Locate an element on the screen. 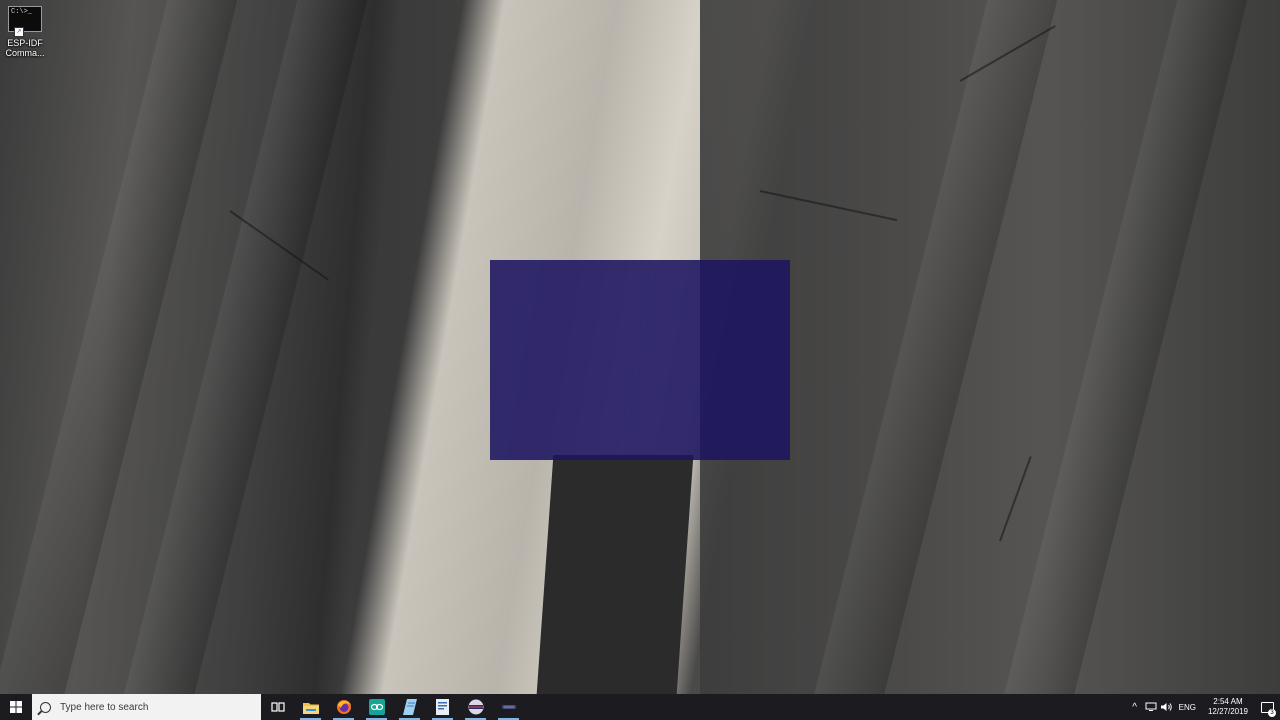 This screenshot has height=720, width=1280. taskbar-search-box is located at coordinates (146, 707).